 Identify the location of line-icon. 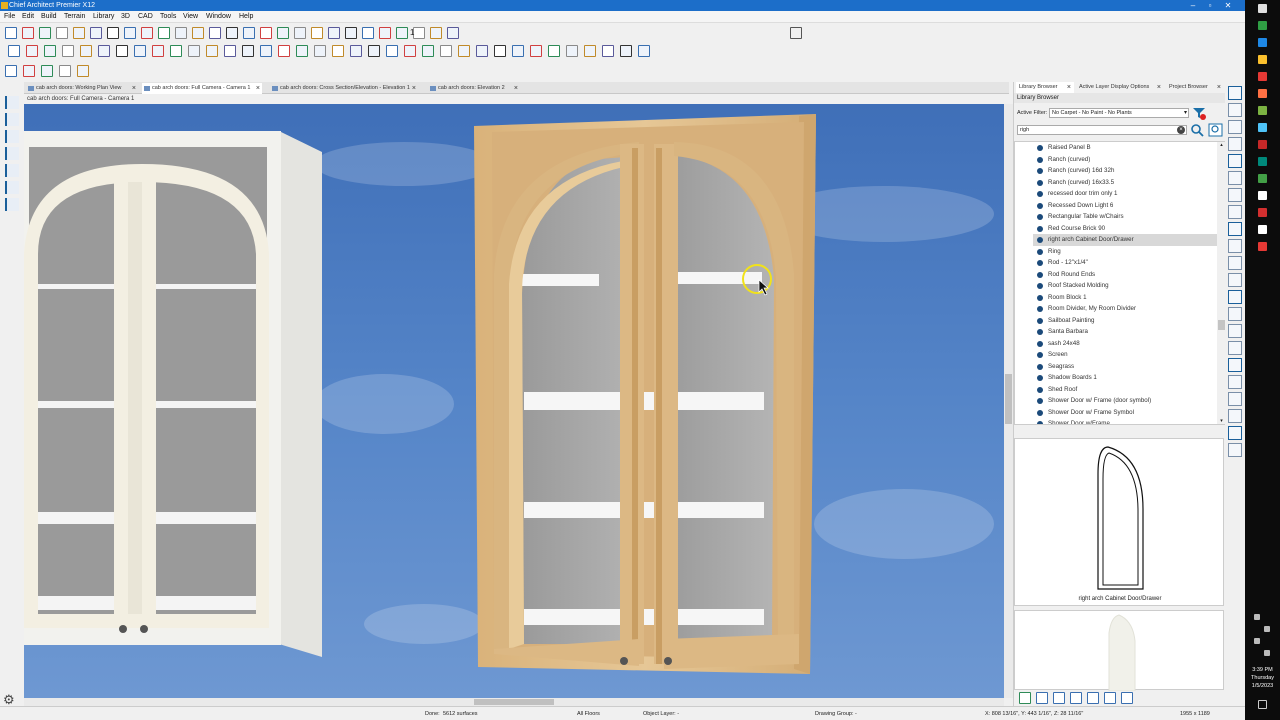
(1235, 263).